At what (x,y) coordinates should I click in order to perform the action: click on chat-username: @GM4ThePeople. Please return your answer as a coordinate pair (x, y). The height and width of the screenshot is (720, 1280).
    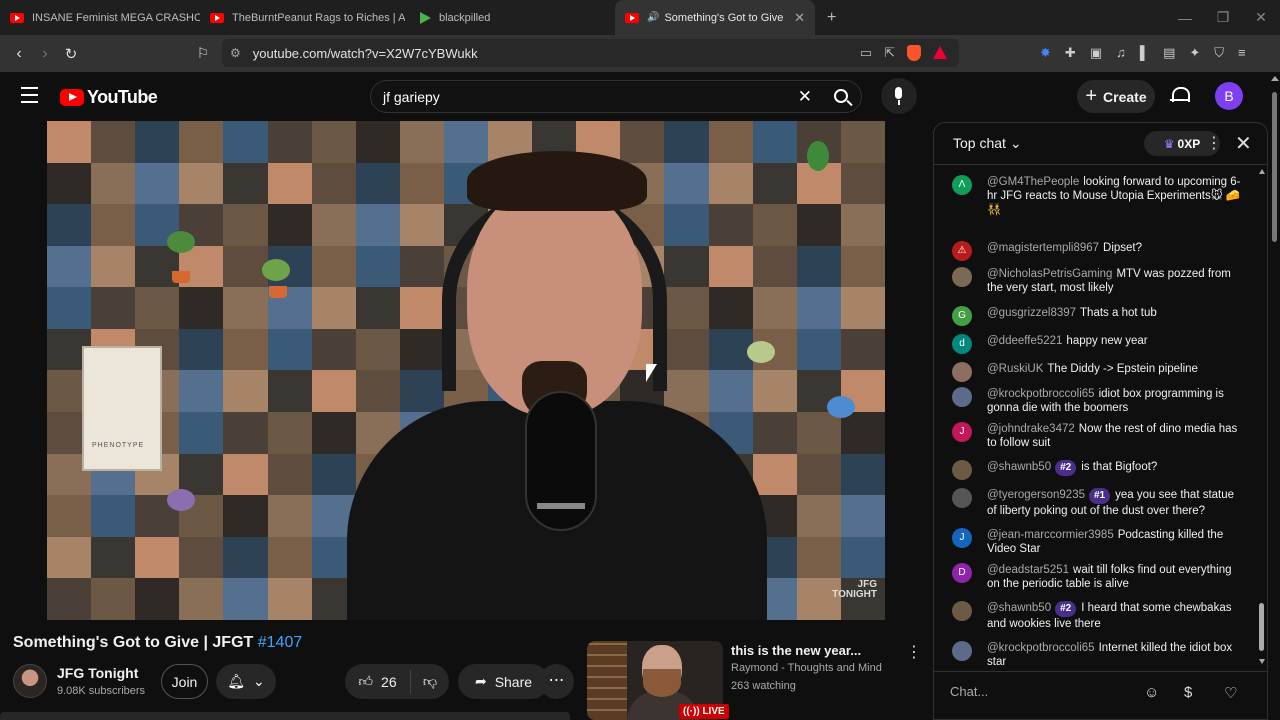
    Looking at the image, I should click on (1033, 182).